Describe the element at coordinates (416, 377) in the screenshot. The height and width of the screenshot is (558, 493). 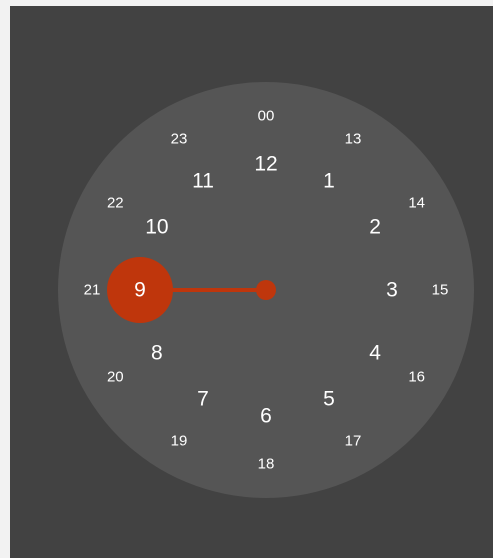
I see `hour-option-16: 16` at that location.